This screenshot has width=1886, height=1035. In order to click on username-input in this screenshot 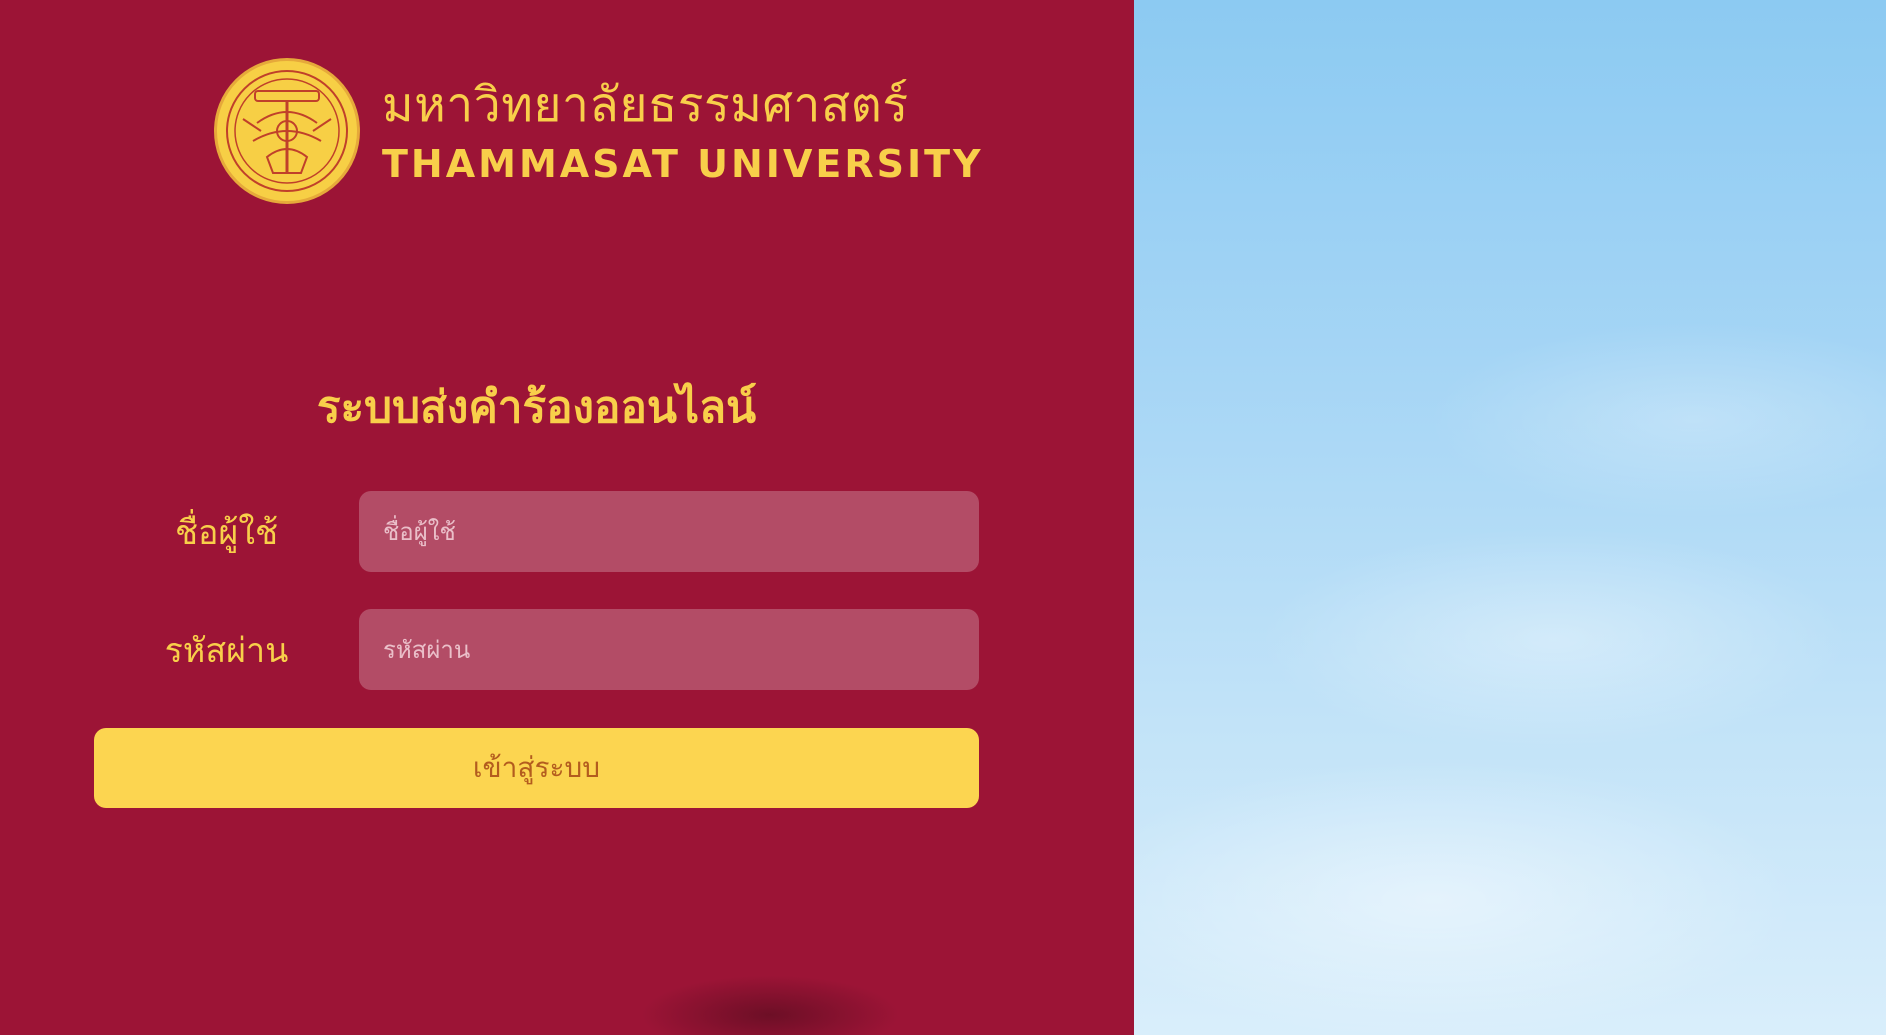, I will do `click(669, 531)`.